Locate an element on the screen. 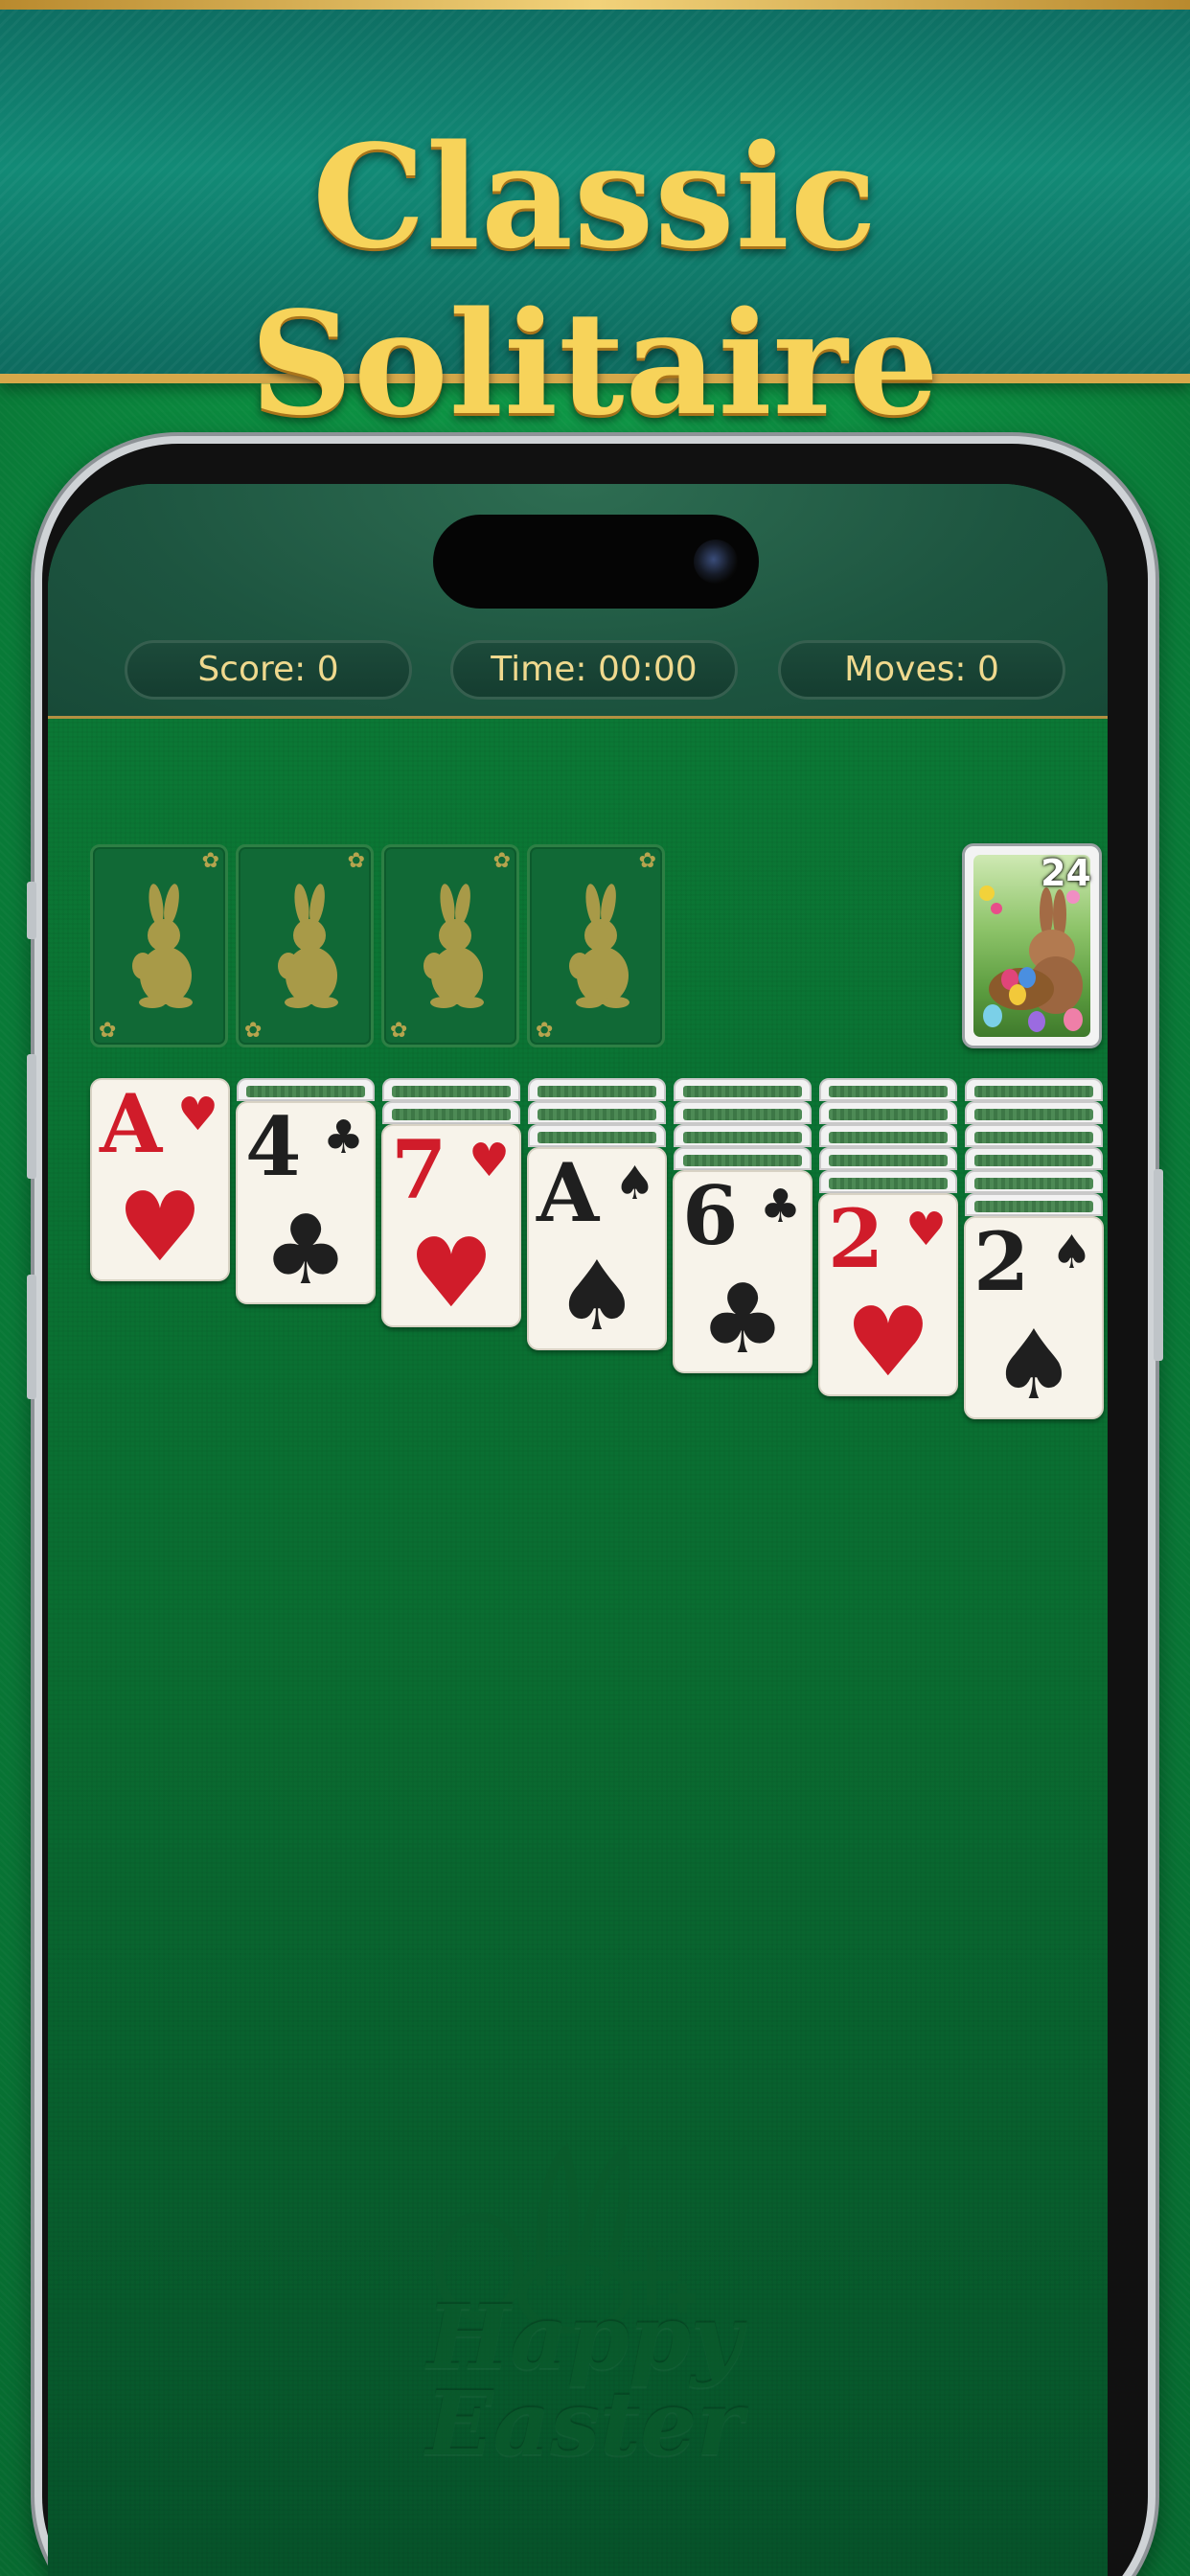  foundation-slot-1: ✿ ✿ is located at coordinates (159, 945).